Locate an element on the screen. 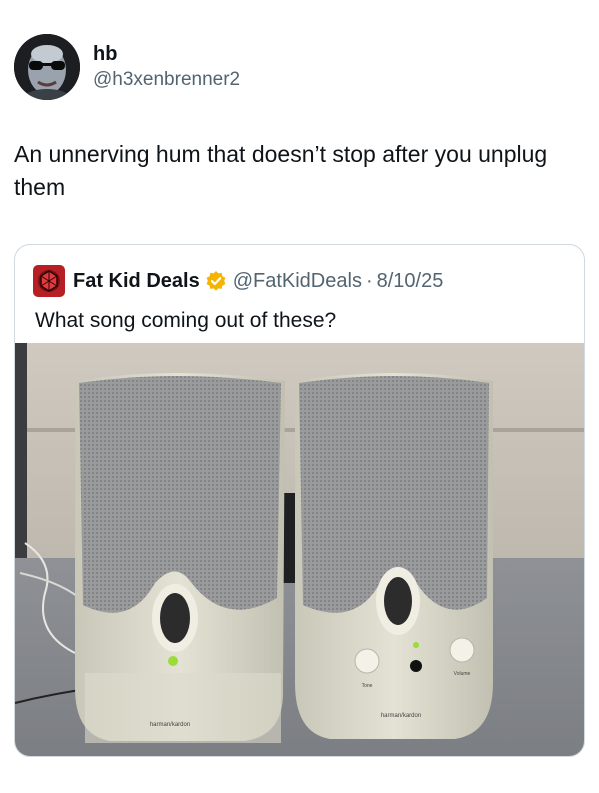 Image resolution: width=599 pixels, height=793 pixels. svg-text: Volume is located at coordinates (462, 674).